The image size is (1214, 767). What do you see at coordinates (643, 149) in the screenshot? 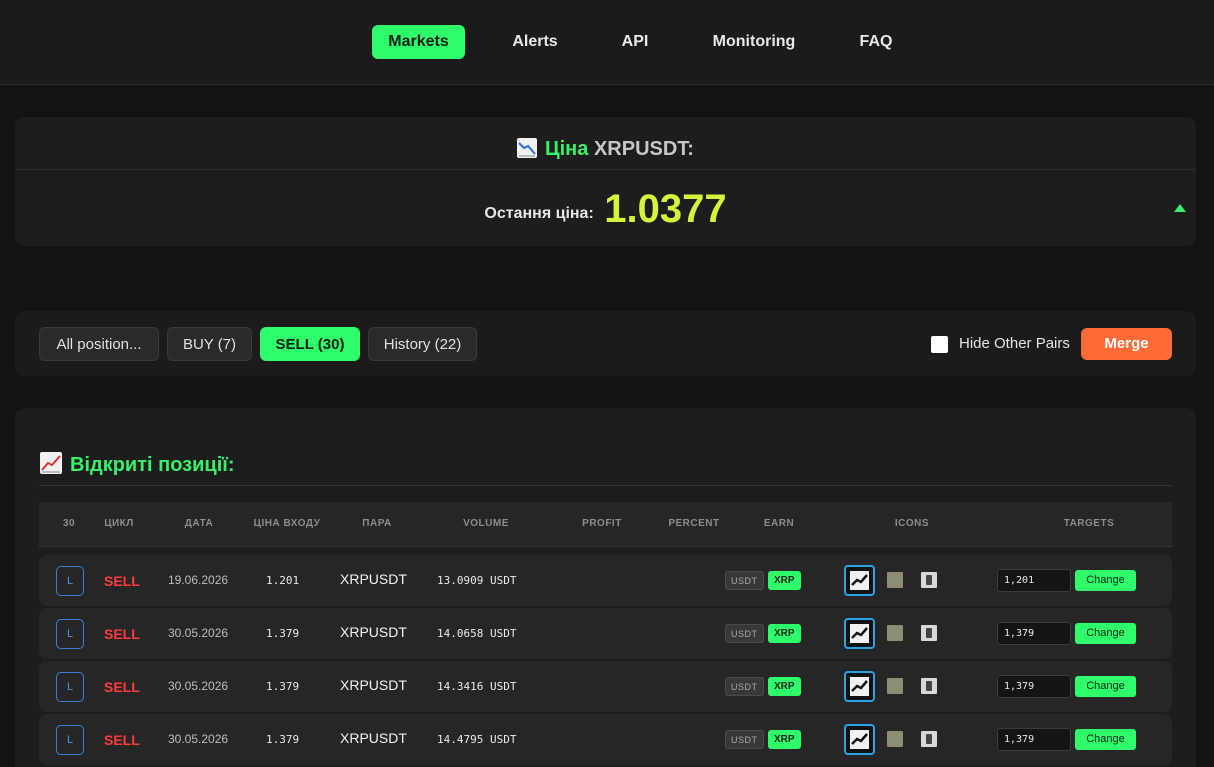
I see `price-symbol: XRPUSDT:` at bounding box center [643, 149].